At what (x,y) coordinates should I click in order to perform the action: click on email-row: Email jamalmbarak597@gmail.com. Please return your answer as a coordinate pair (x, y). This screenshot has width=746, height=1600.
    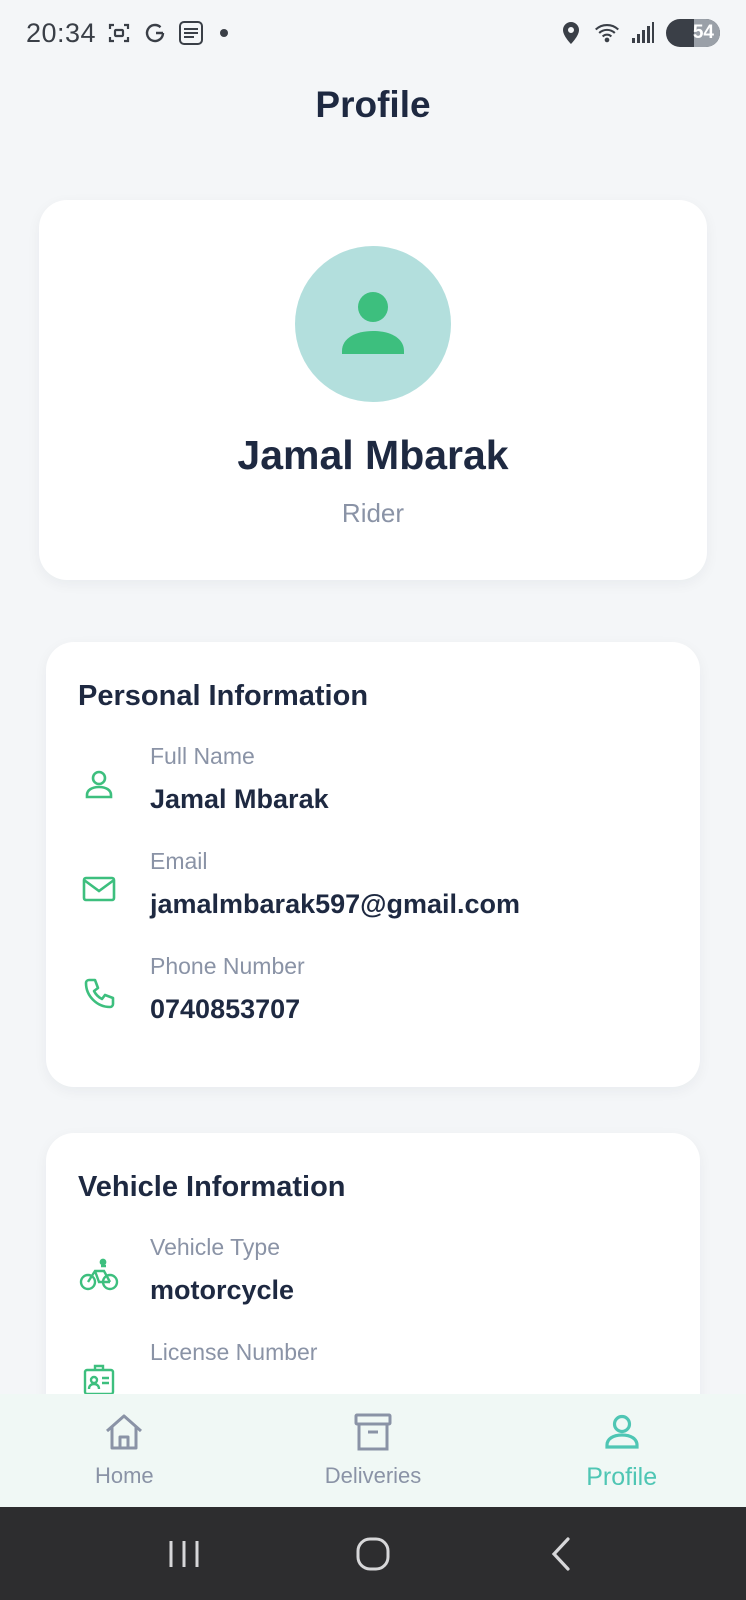
    Looking at the image, I should click on (373, 898).